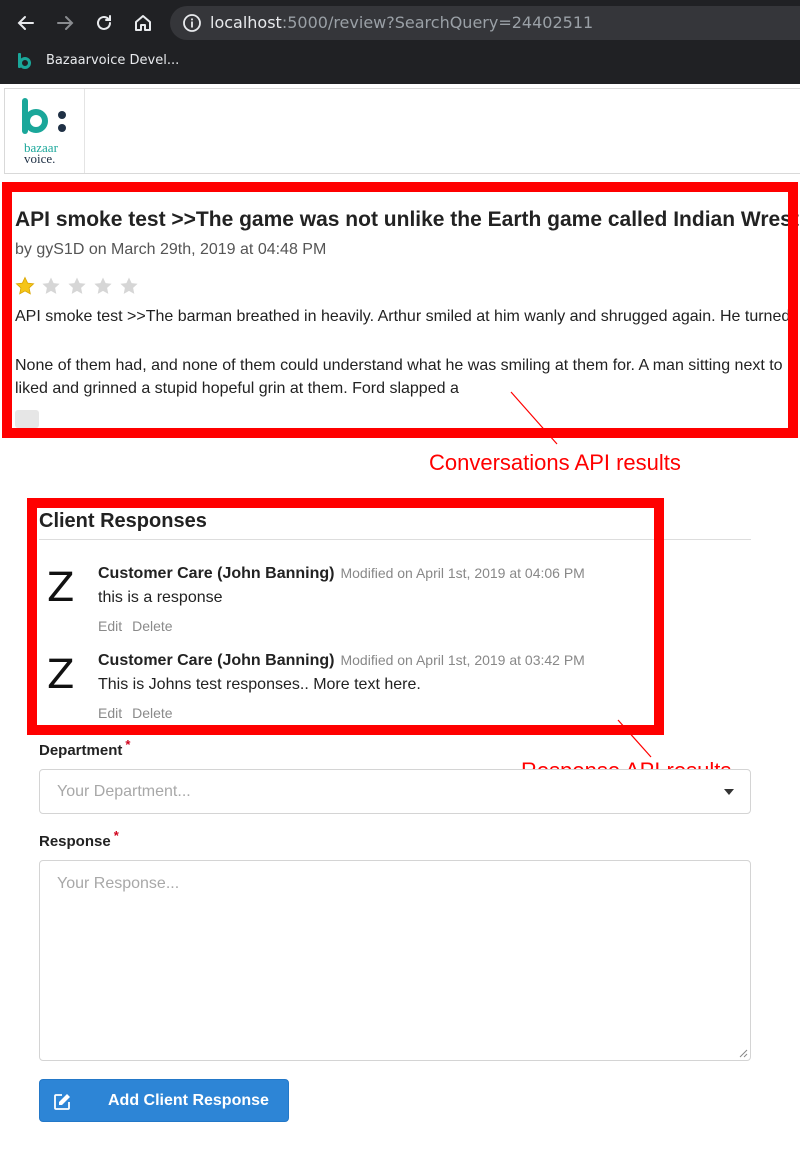 The image size is (800, 1149). Describe the element at coordinates (62, 1102) in the screenshot. I see `edit-icon` at that location.